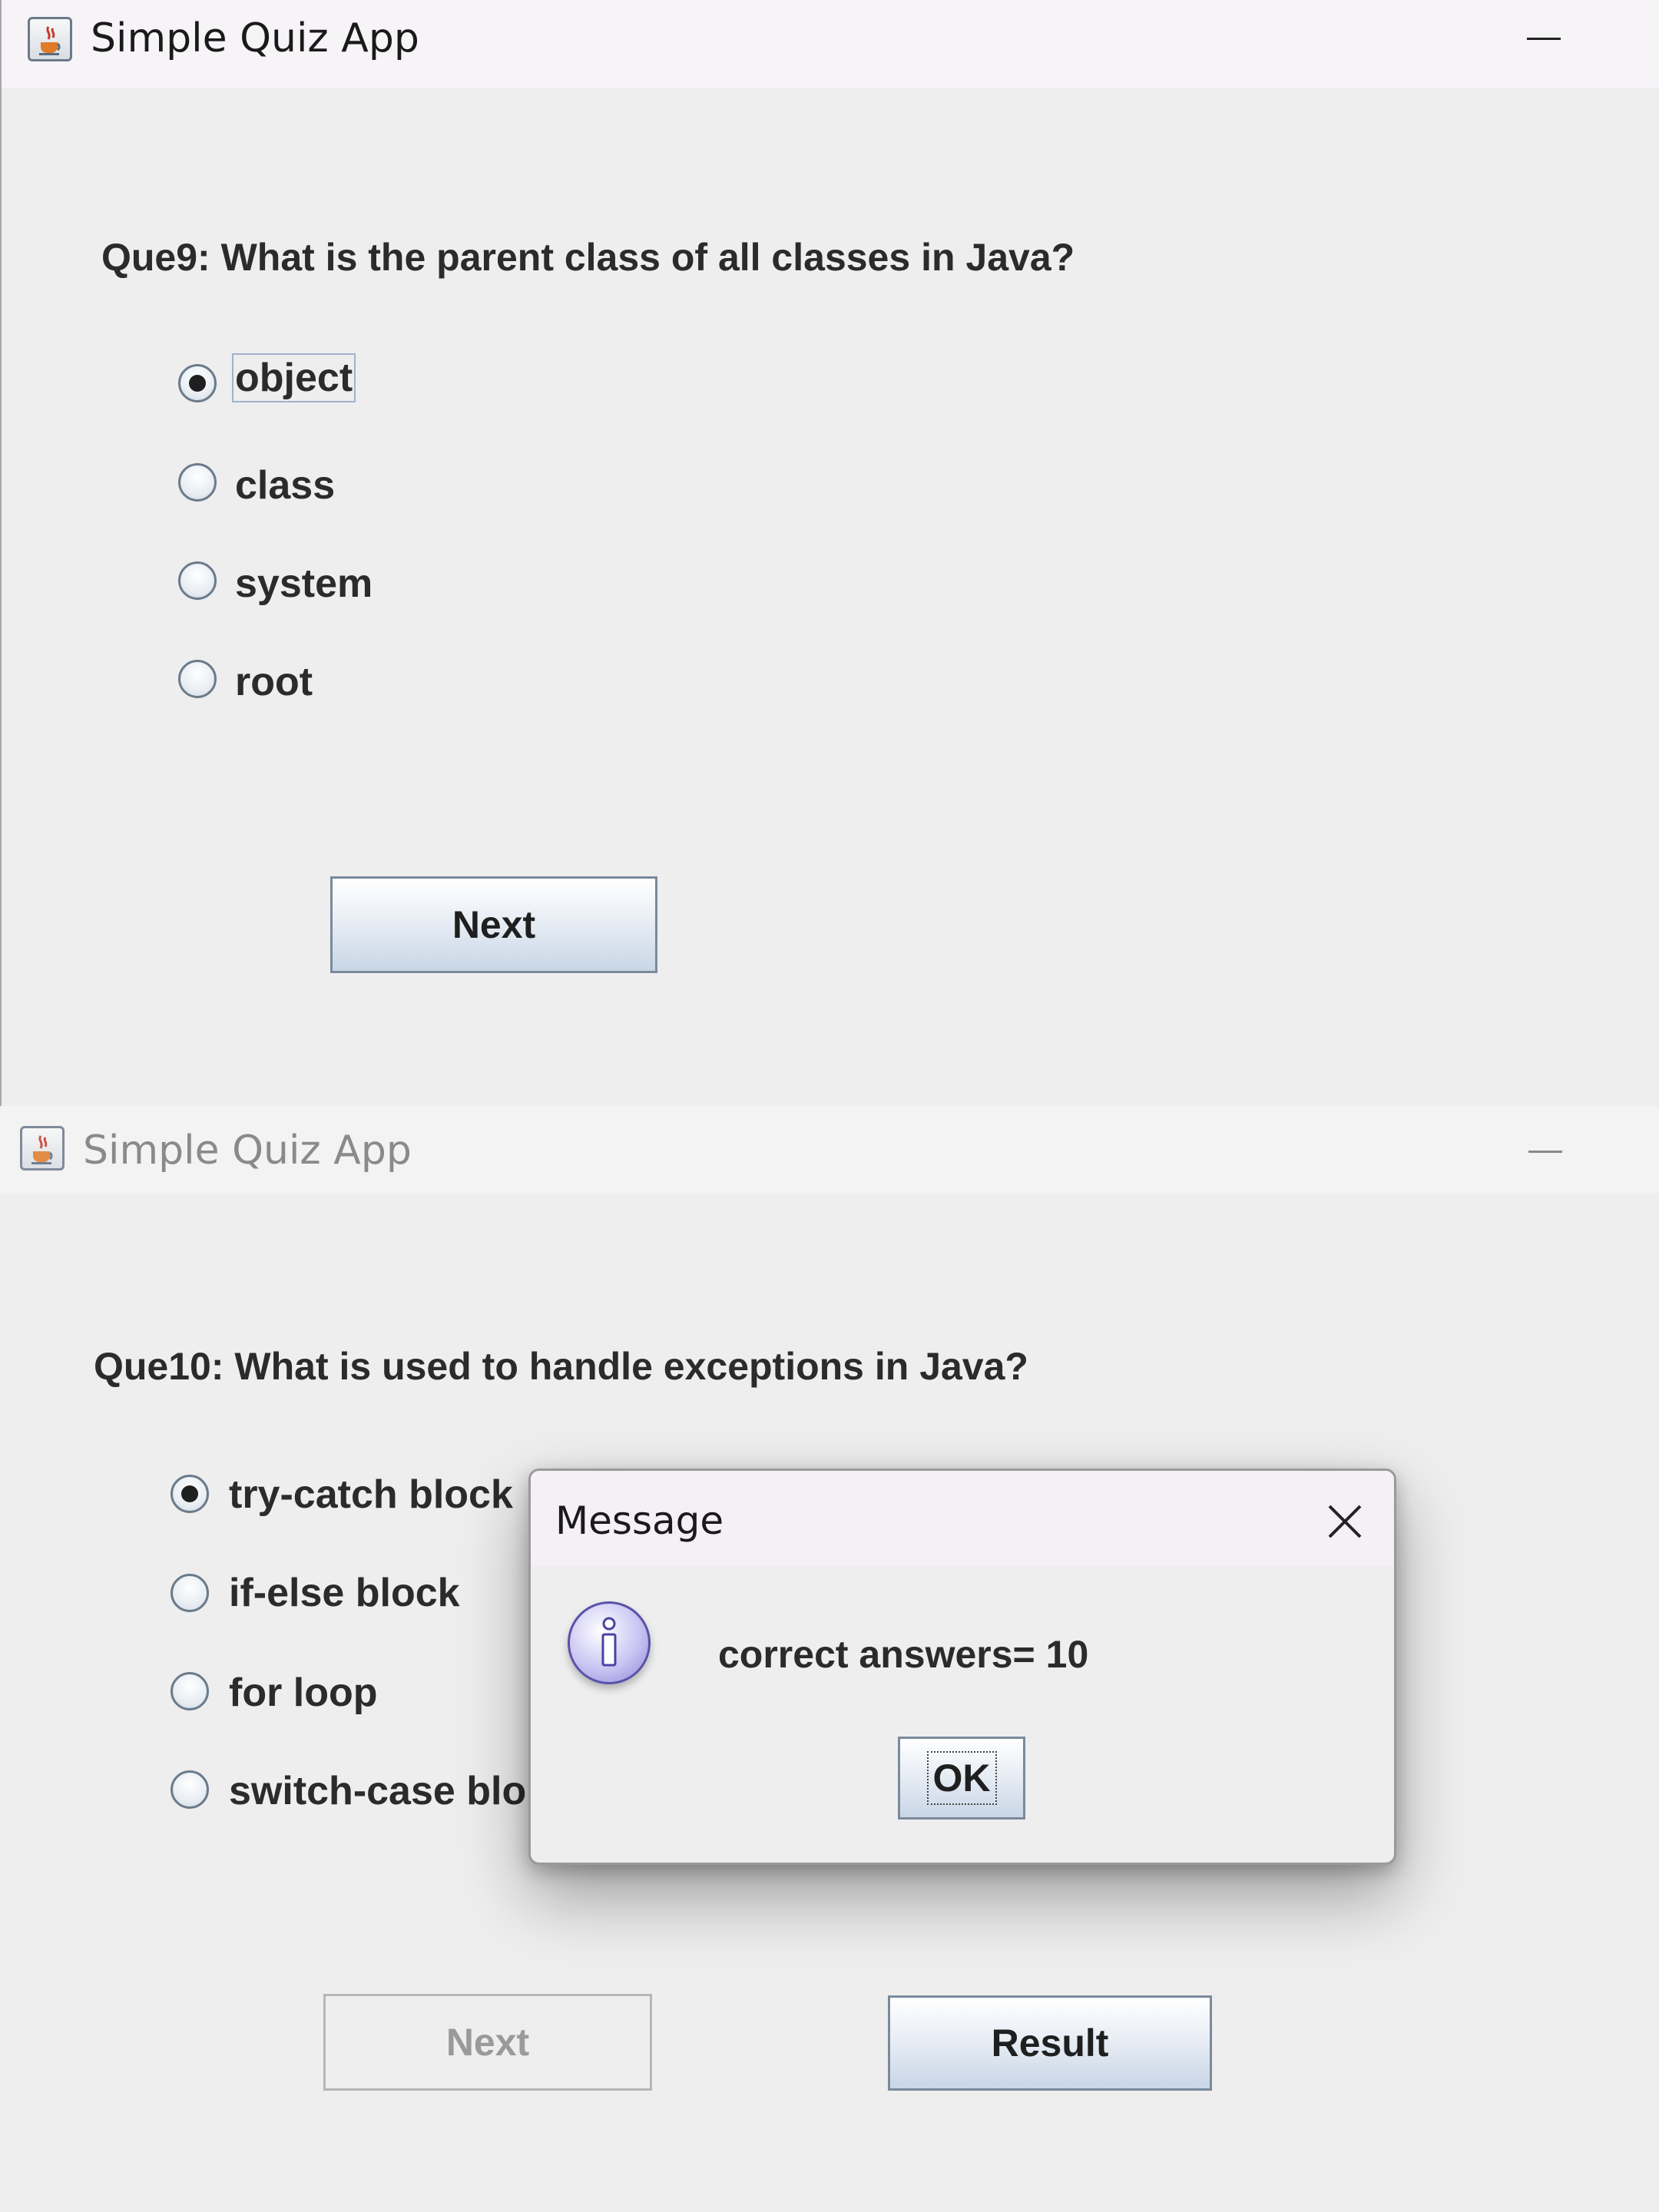 The width and height of the screenshot is (1659, 2212). Describe the element at coordinates (609, 1642) in the screenshot. I see `info-icon` at that location.